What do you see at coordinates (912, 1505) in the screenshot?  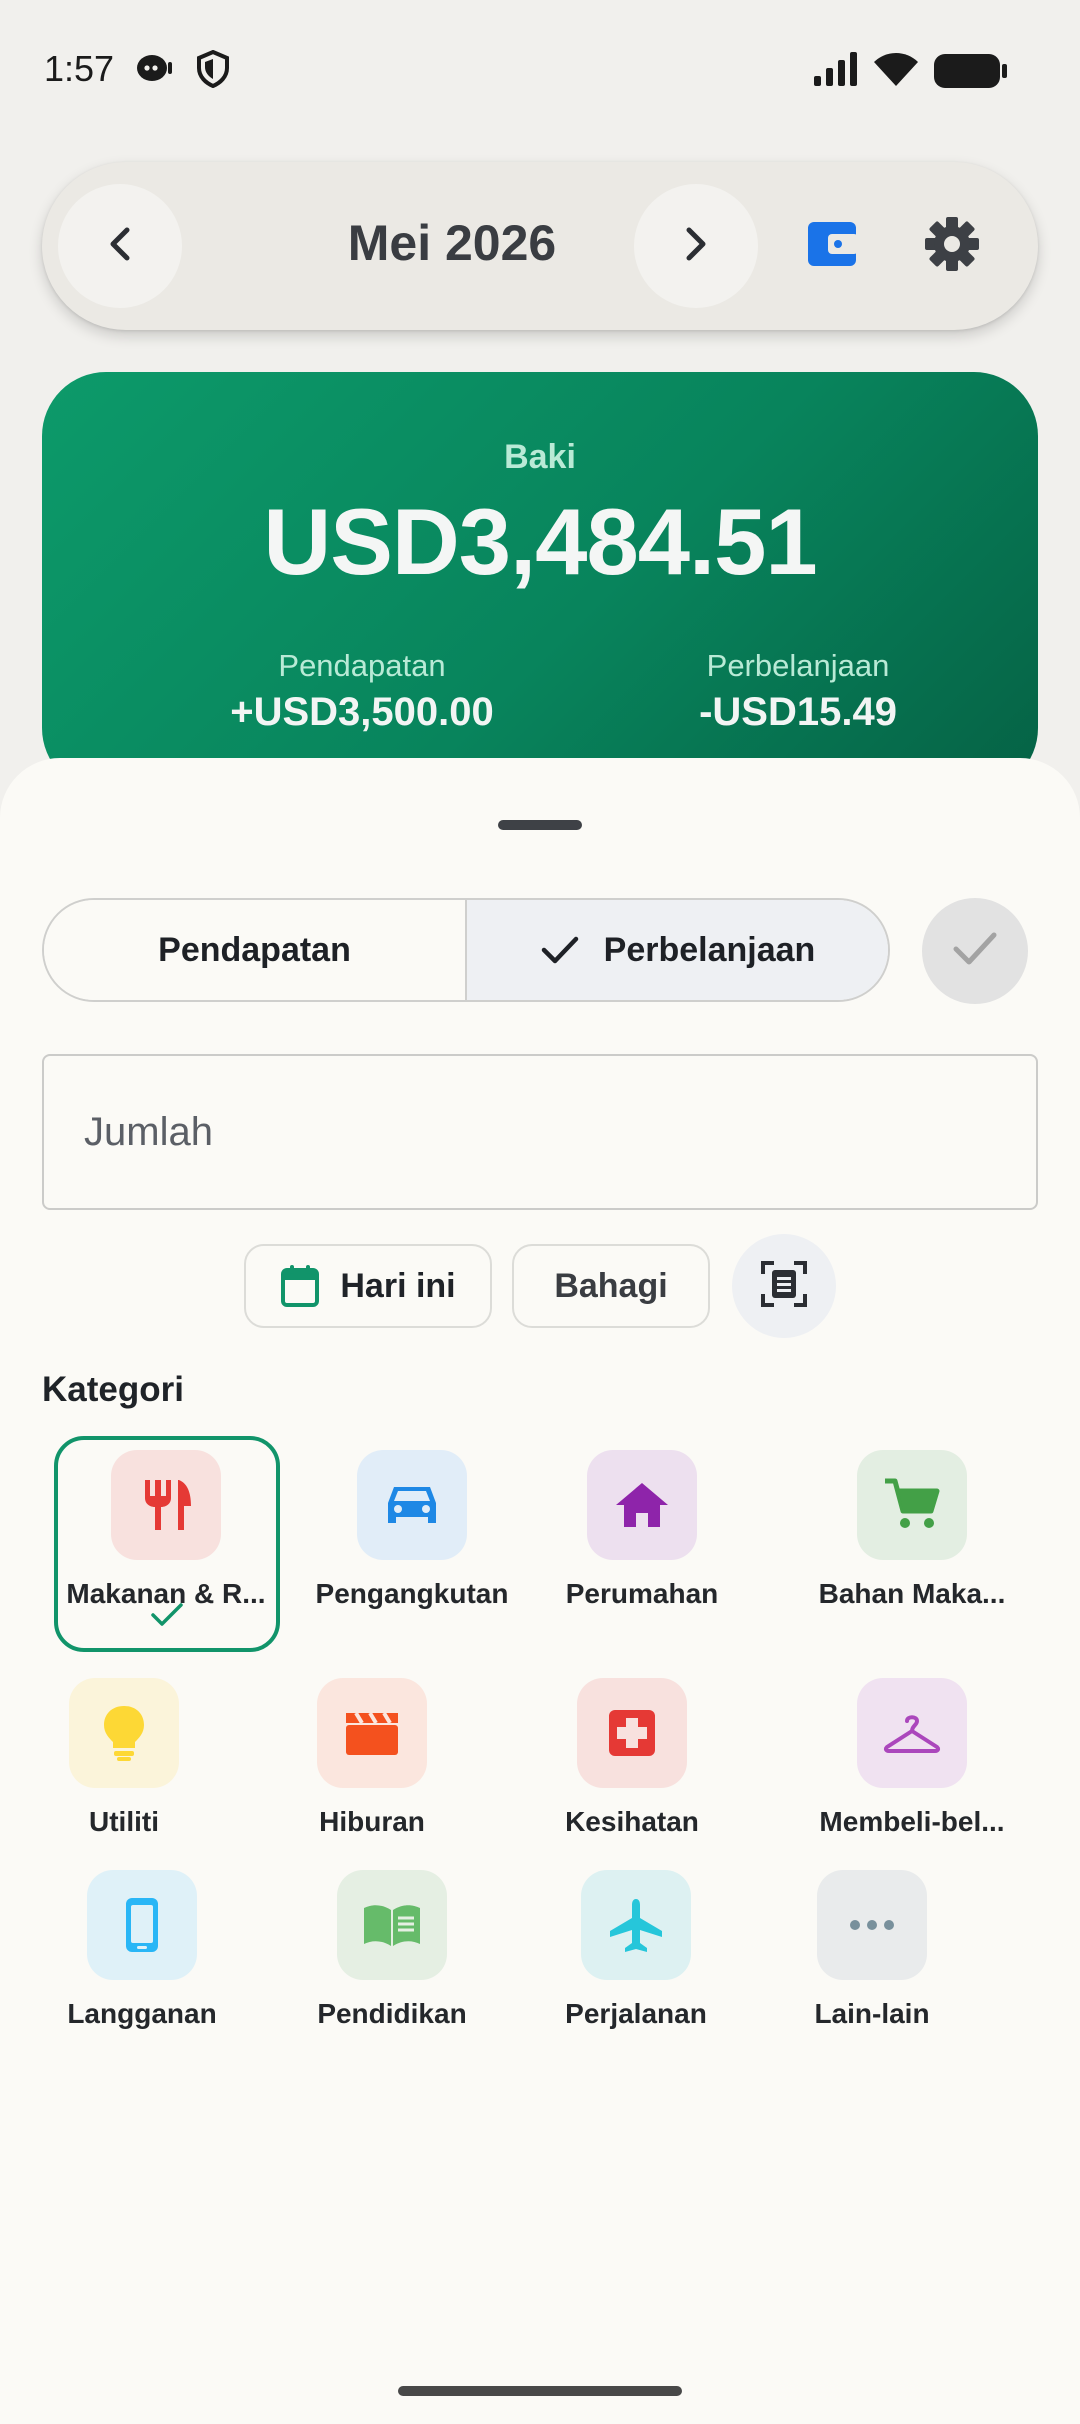 I see `cart-icon` at bounding box center [912, 1505].